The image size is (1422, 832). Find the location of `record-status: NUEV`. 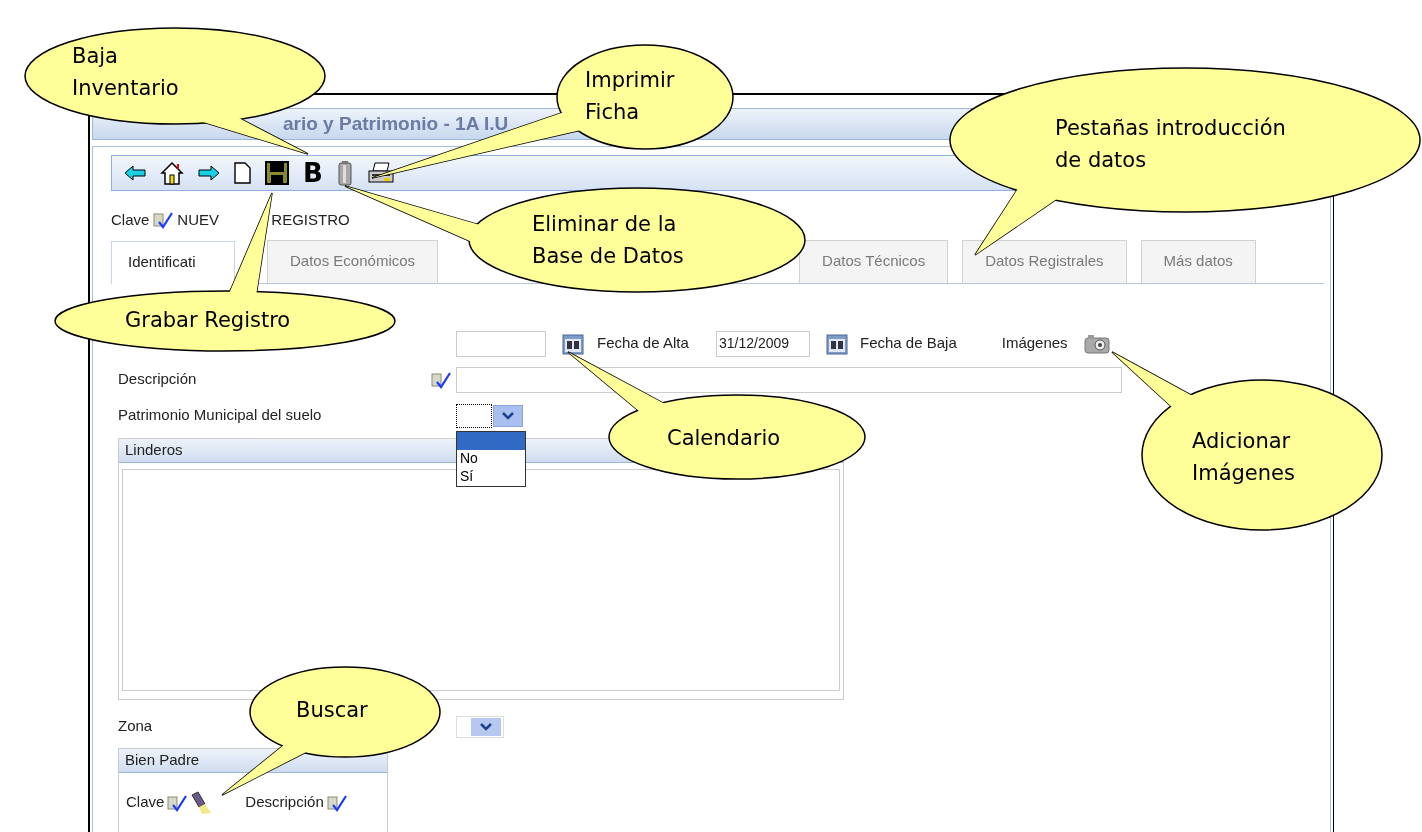

record-status: NUEV is located at coordinates (198, 219).